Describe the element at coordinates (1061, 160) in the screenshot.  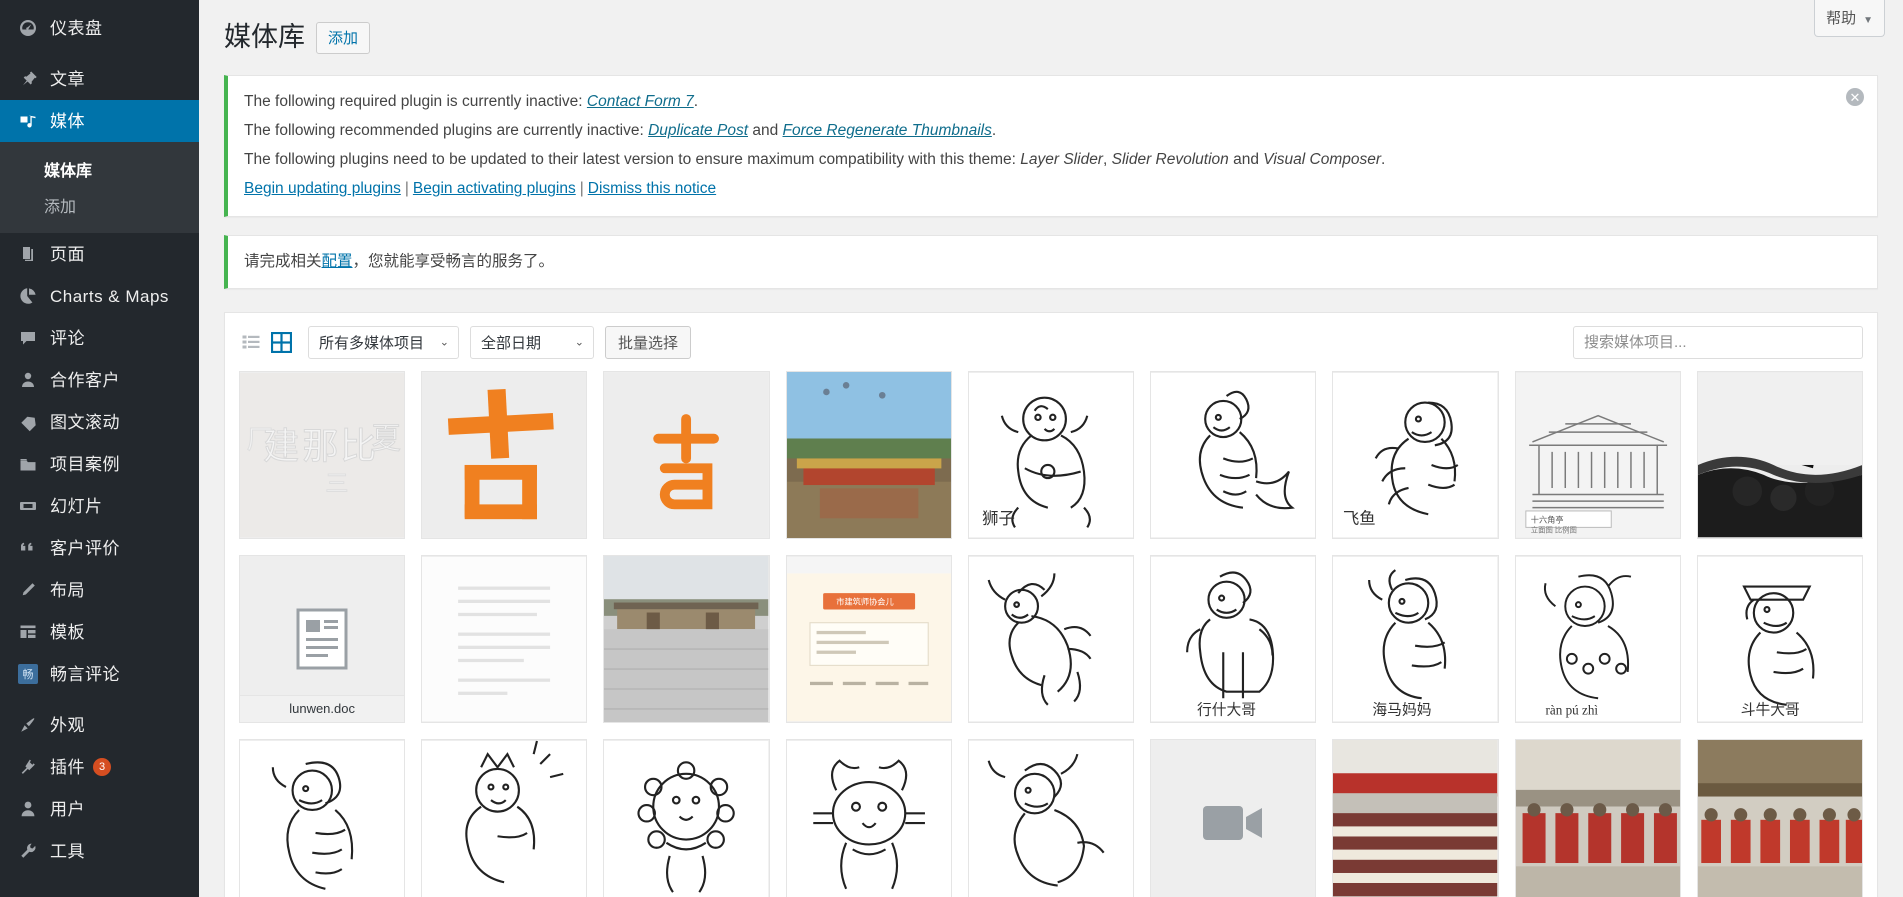
I see `plugin-name-layer-slider: Layer Slider` at that location.